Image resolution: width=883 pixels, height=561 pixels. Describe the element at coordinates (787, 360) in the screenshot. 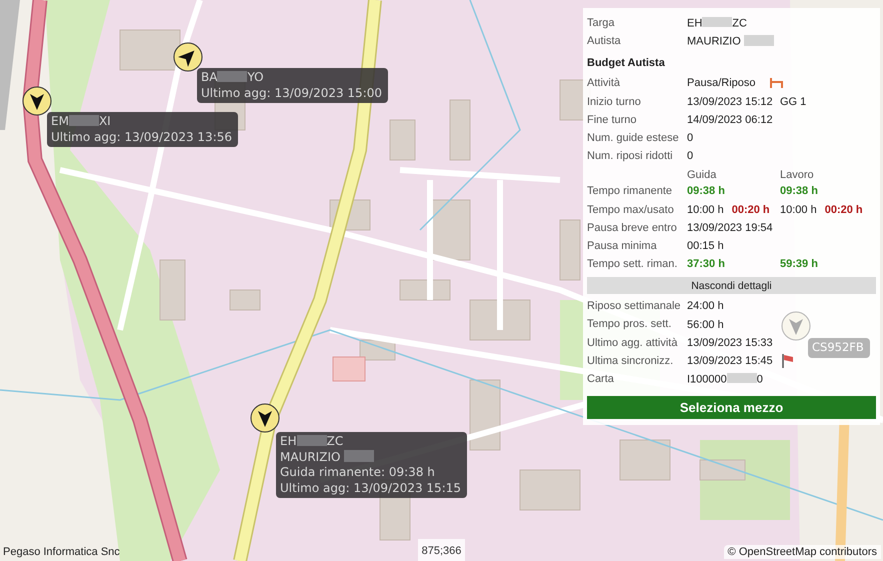

I see `flag-icon` at that location.